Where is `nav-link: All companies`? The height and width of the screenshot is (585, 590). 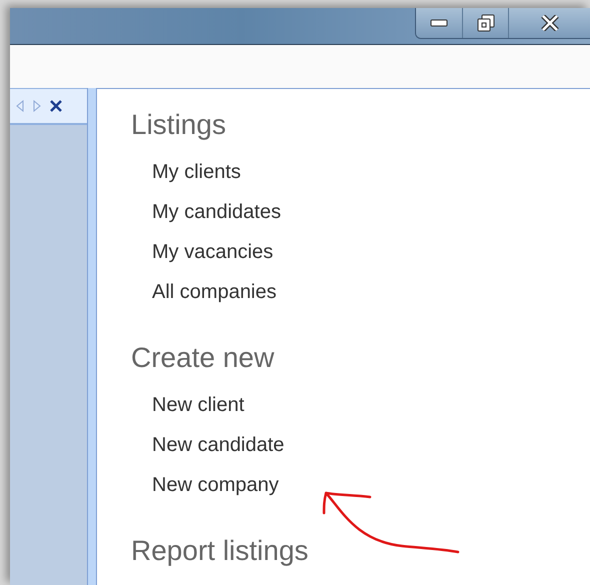
nav-link: All companies is located at coordinates (214, 292).